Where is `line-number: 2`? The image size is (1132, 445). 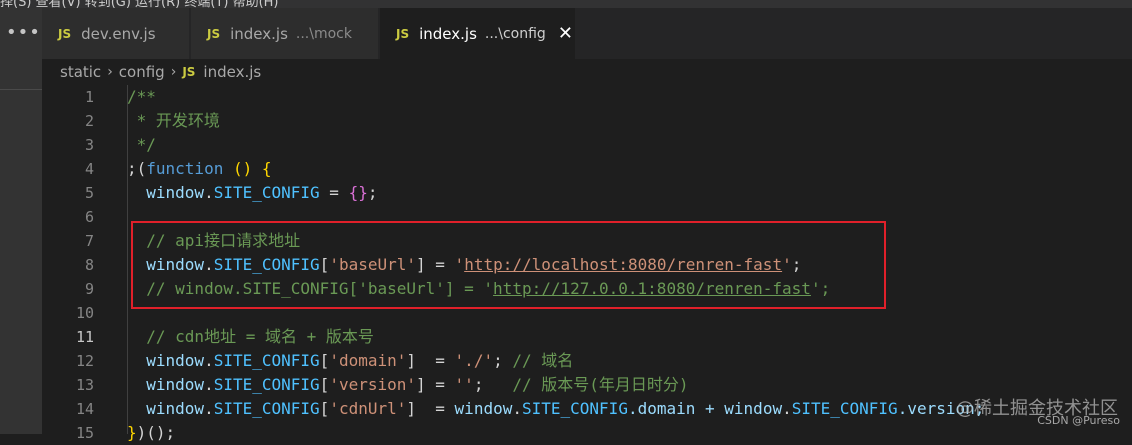 line-number: 2 is located at coordinates (89, 121).